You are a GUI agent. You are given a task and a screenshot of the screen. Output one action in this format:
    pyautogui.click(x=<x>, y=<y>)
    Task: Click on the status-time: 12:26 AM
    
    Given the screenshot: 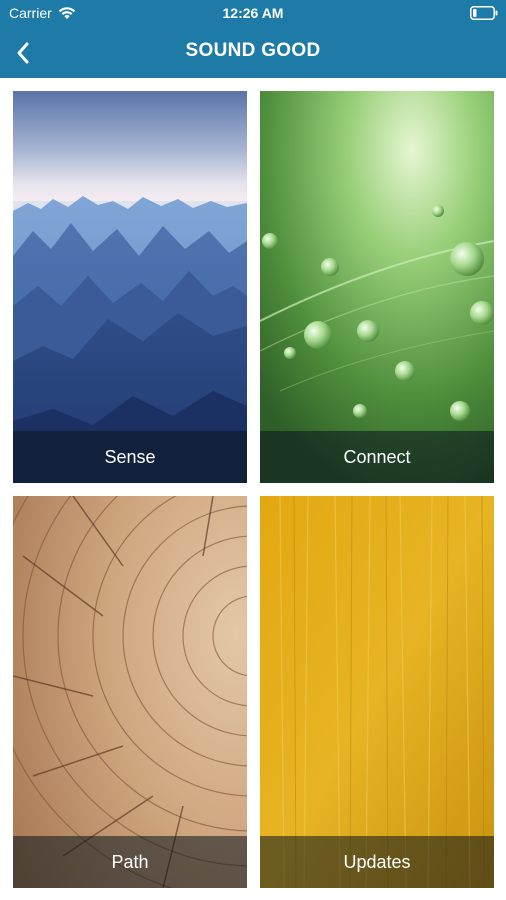 What is the action you would take?
    pyautogui.click(x=253, y=13)
    